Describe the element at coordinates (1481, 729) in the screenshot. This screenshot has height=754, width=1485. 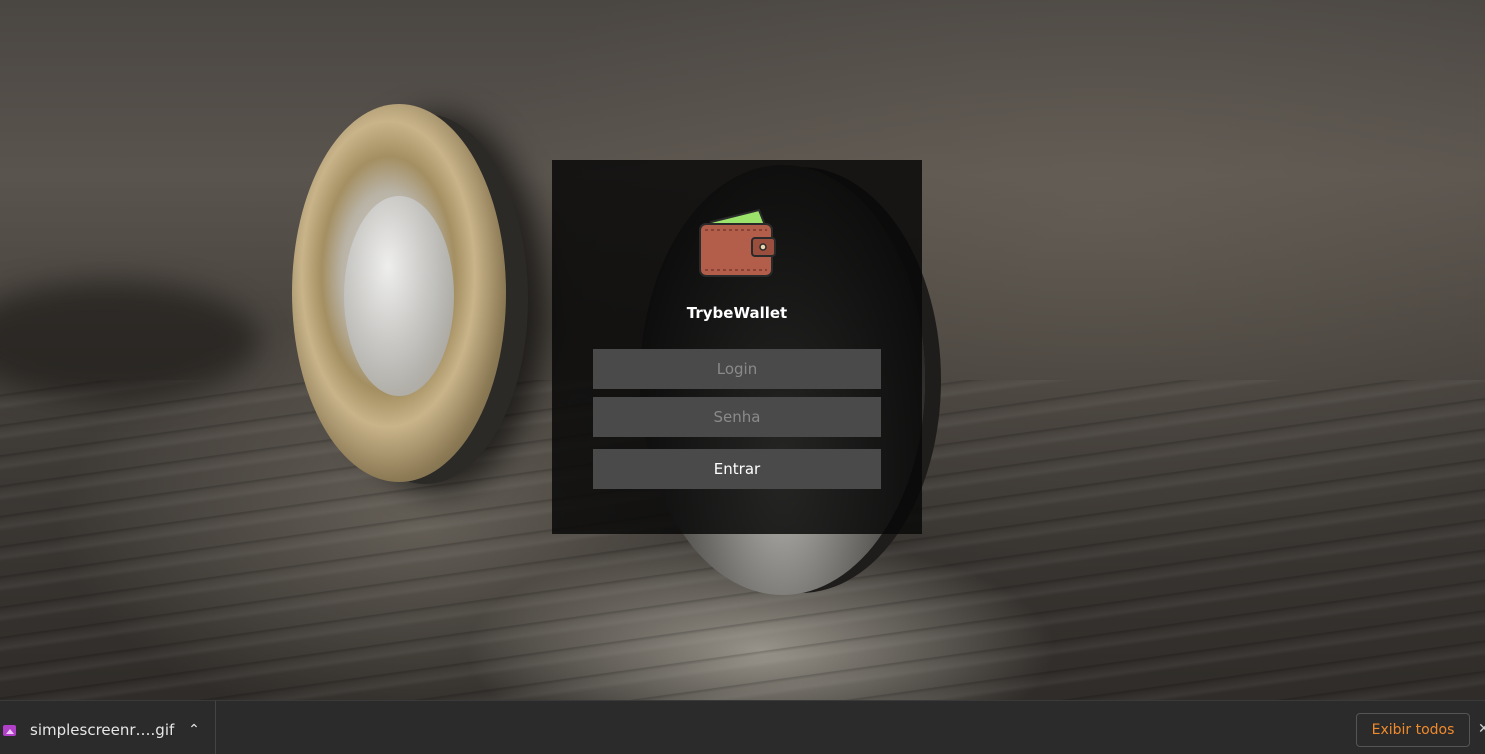
I see `close-icon: ✕` at that location.